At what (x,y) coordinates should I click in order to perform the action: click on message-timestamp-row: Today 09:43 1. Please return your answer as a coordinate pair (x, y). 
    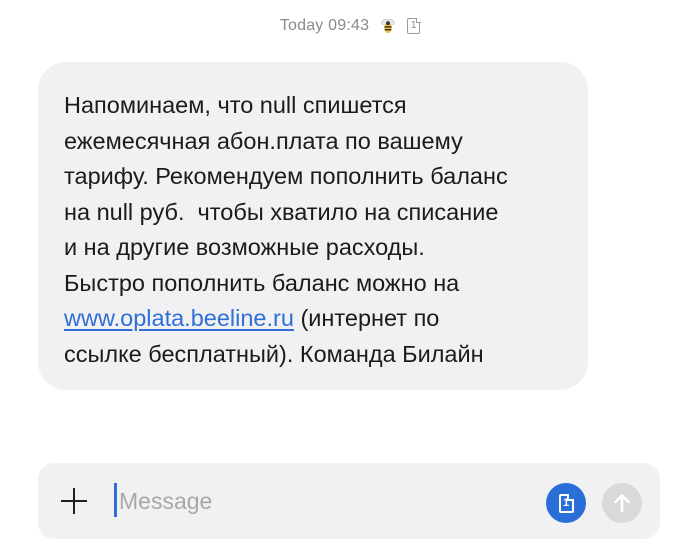
    Looking at the image, I should click on (350, 26).